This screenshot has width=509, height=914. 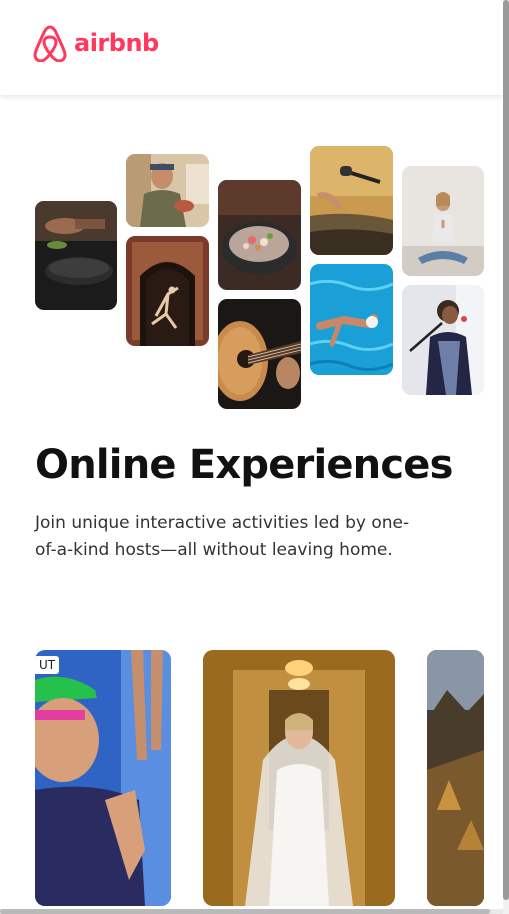 I want to click on food-bowl-photo, so click(x=259, y=235).